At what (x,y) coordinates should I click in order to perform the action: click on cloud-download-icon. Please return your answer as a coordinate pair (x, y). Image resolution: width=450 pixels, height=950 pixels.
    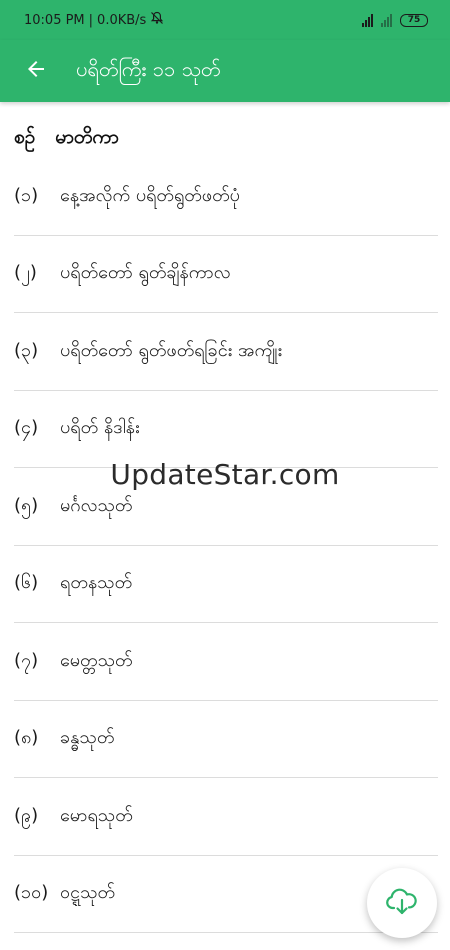
    Looking at the image, I should click on (402, 903).